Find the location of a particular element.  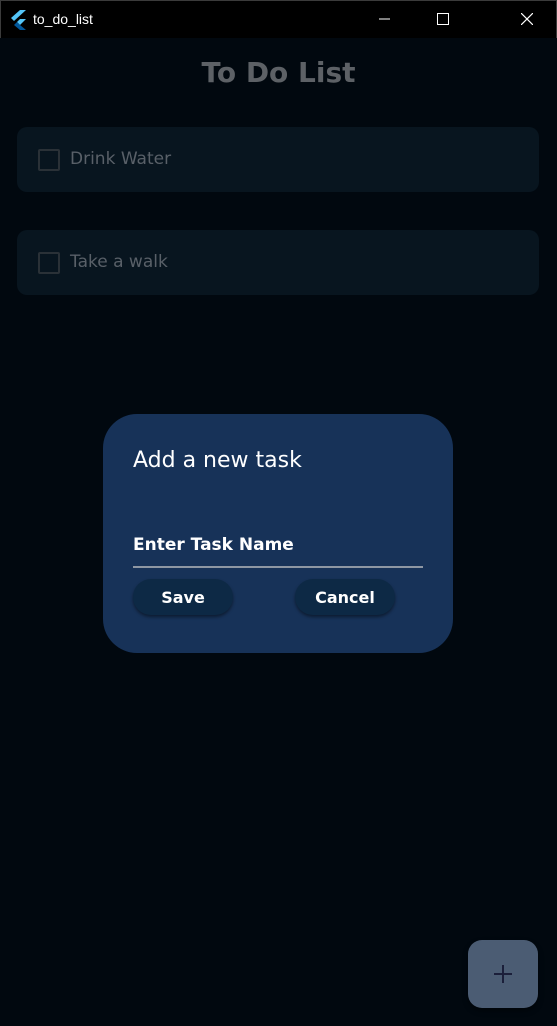

minimize-icon is located at coordinates (384, 19).